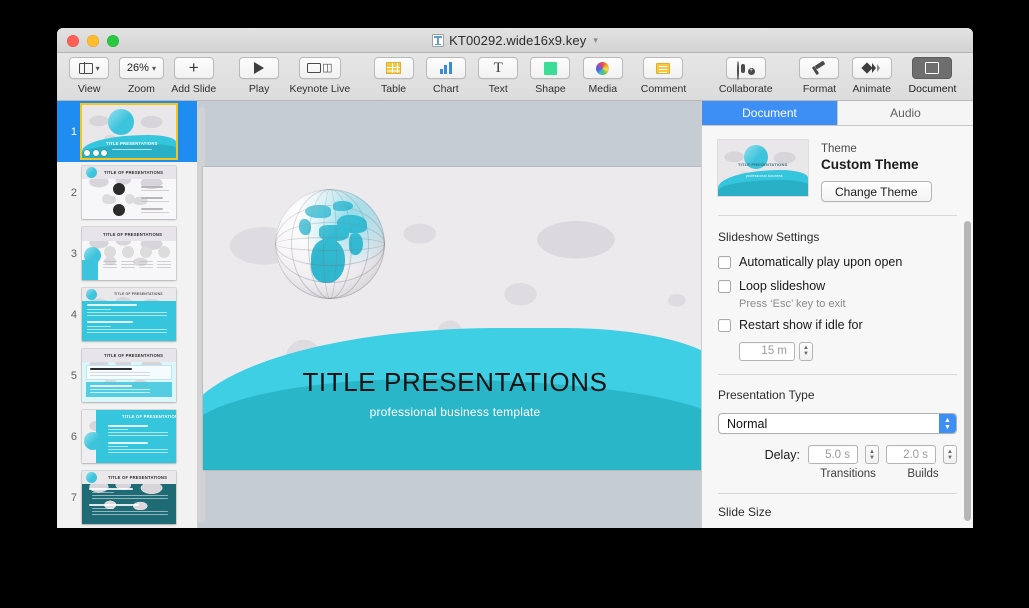 The image size is (1029, 608). I want to click on idle-time-input: 15 m, so click(767, 351).